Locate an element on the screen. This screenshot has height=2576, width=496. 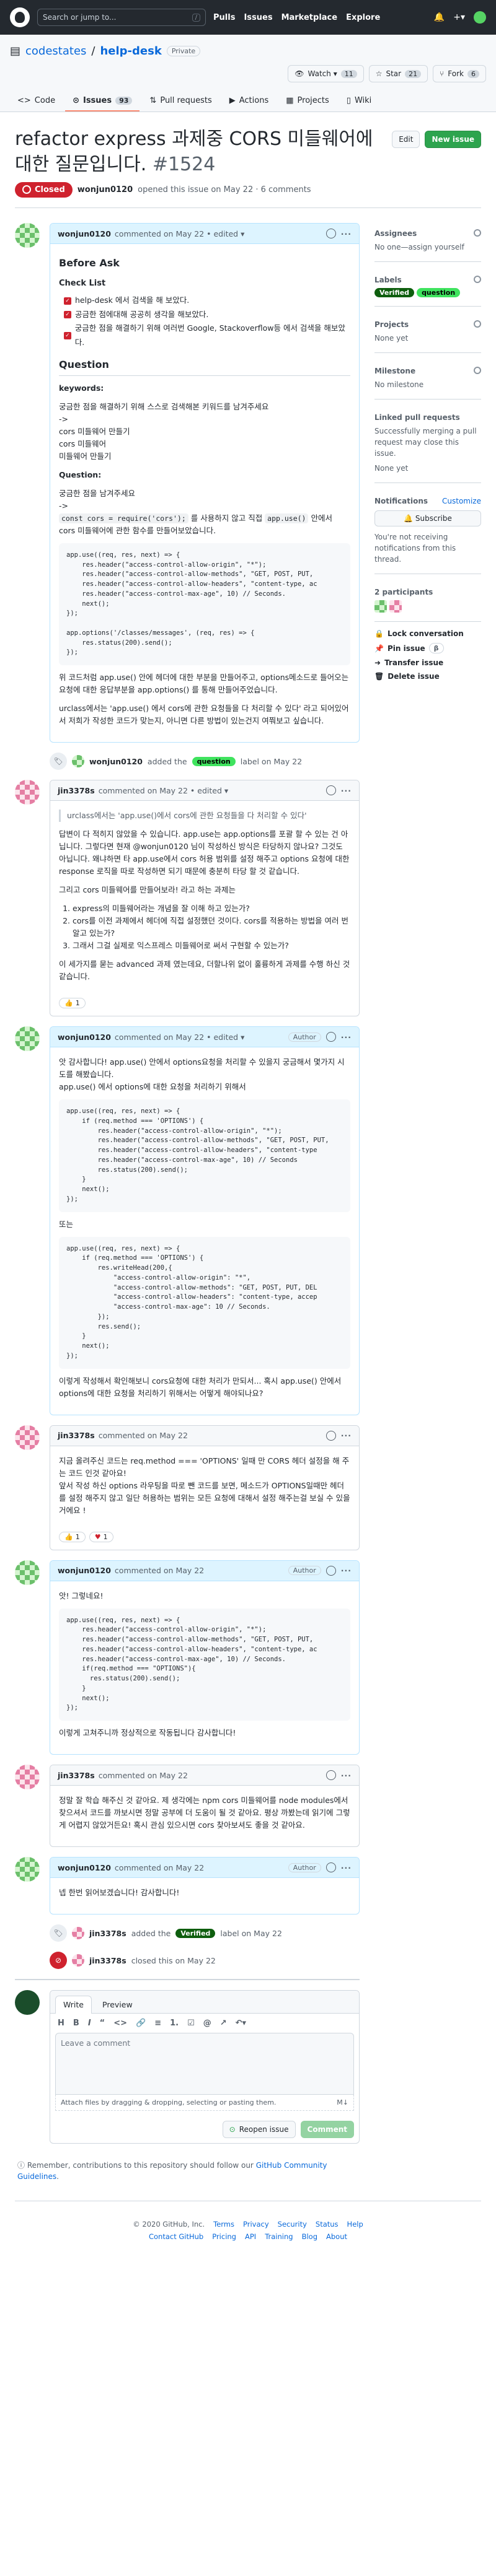
reply-icon: ↶▾ is located at coordinates (241, 2023).